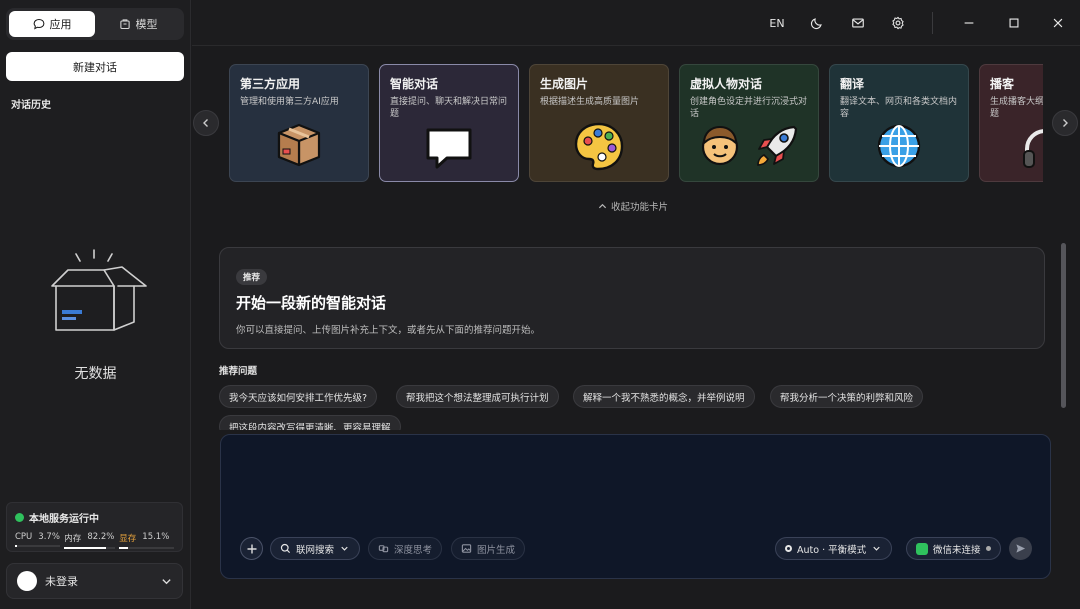 The height and width of the screenshot is (609, 1080). What do you see at coordinates (720, 145) in the screenshot?
I see `person-face-icon` at bounding box center [720, 145].